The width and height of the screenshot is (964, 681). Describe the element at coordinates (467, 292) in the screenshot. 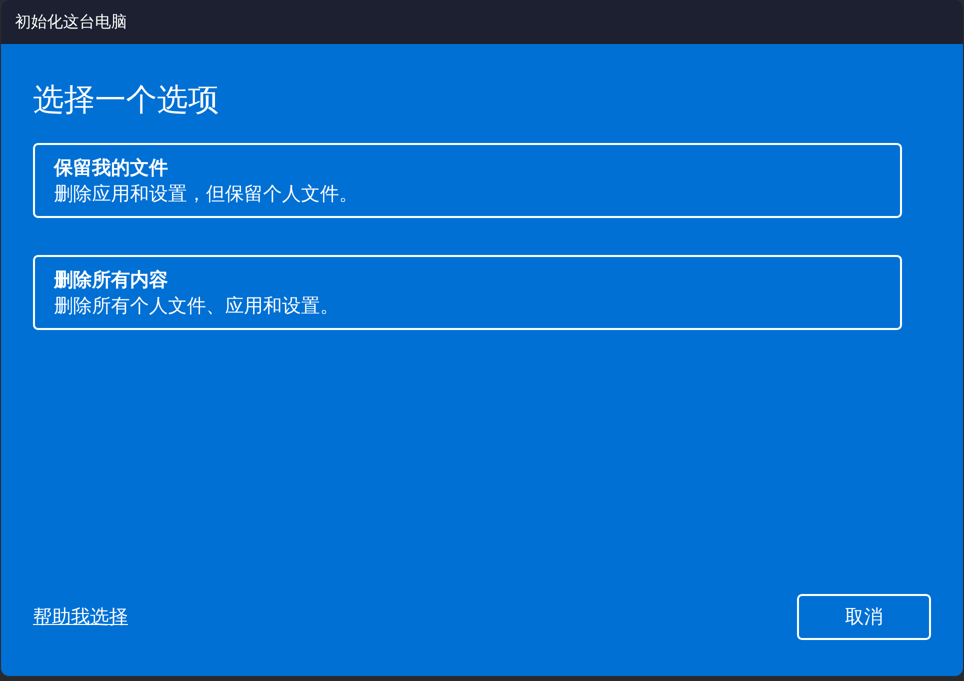

I see `option-button: 删除所有内容 删除所有个人文件、应用和设置。` at that location.